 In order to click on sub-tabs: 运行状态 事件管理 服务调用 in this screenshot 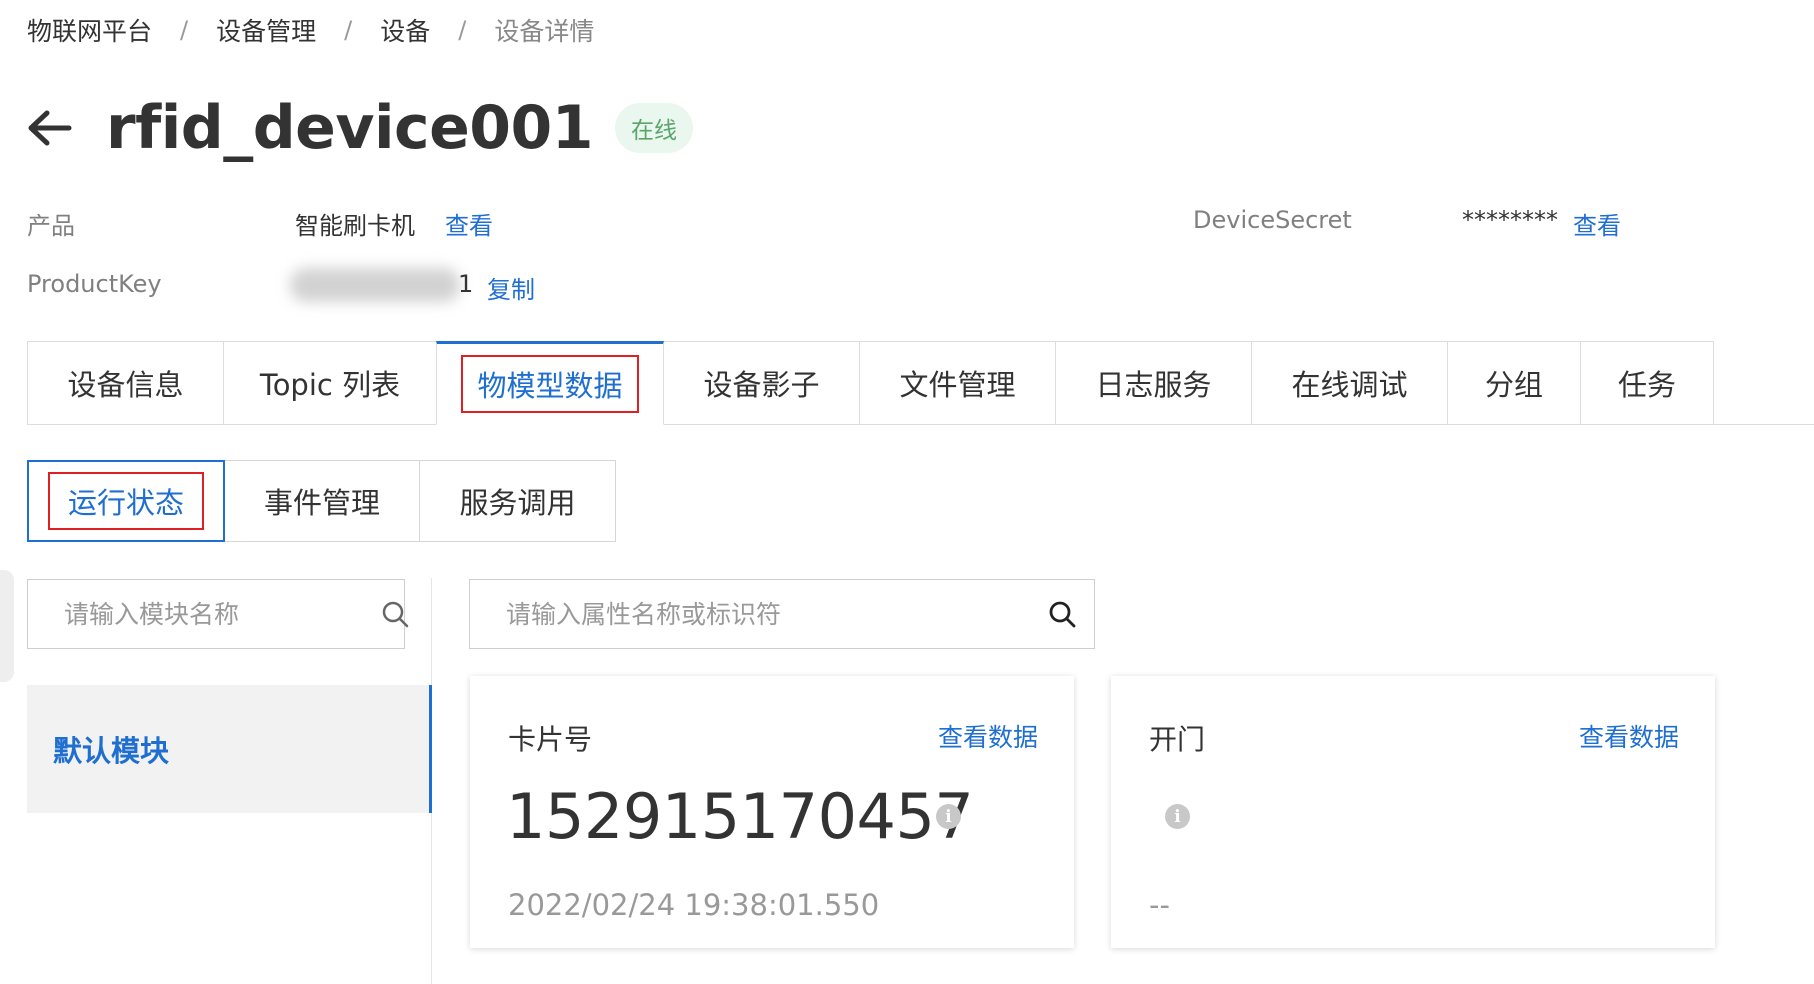, I will do `click(321, 501)`.